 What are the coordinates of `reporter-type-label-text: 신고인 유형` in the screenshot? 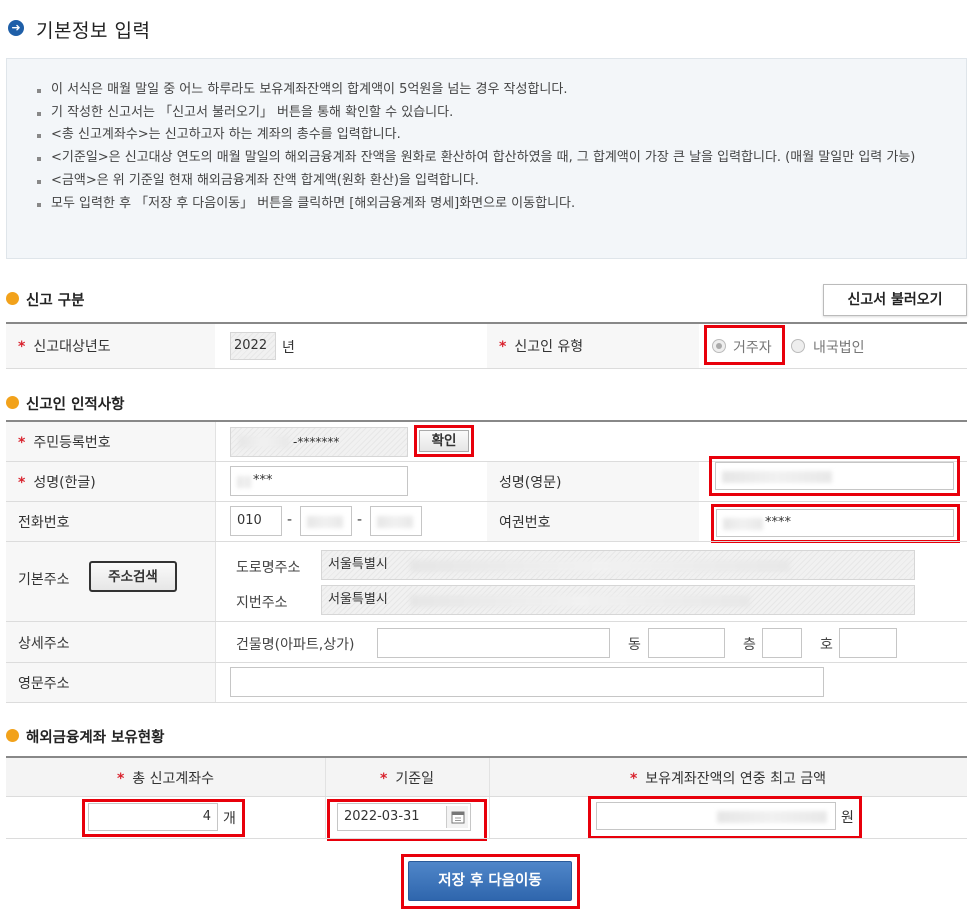 It's located at (549, 347).